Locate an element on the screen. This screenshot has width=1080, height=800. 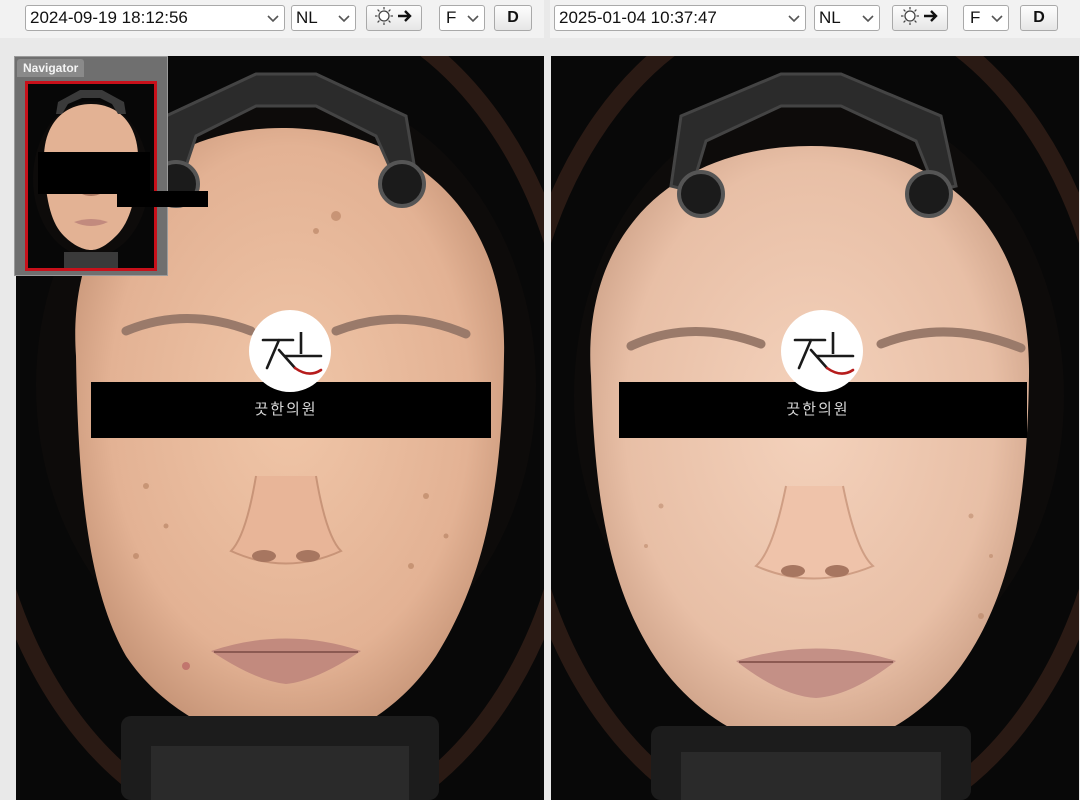
navigator-viewport-frame is located at coordinates (91, 176).